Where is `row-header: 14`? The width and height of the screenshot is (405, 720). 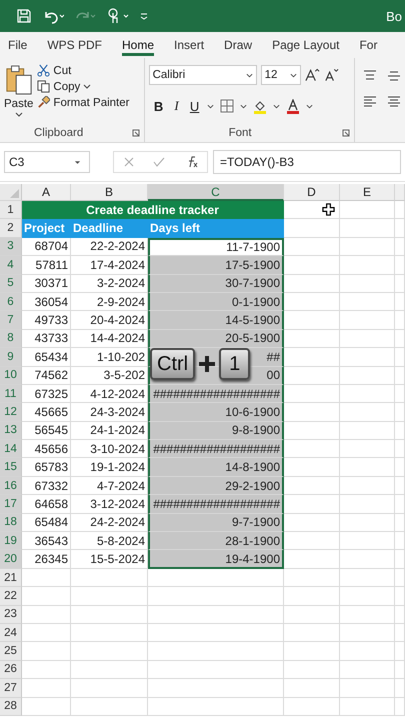 row-header: 14 is located at coordinates (11, 449).